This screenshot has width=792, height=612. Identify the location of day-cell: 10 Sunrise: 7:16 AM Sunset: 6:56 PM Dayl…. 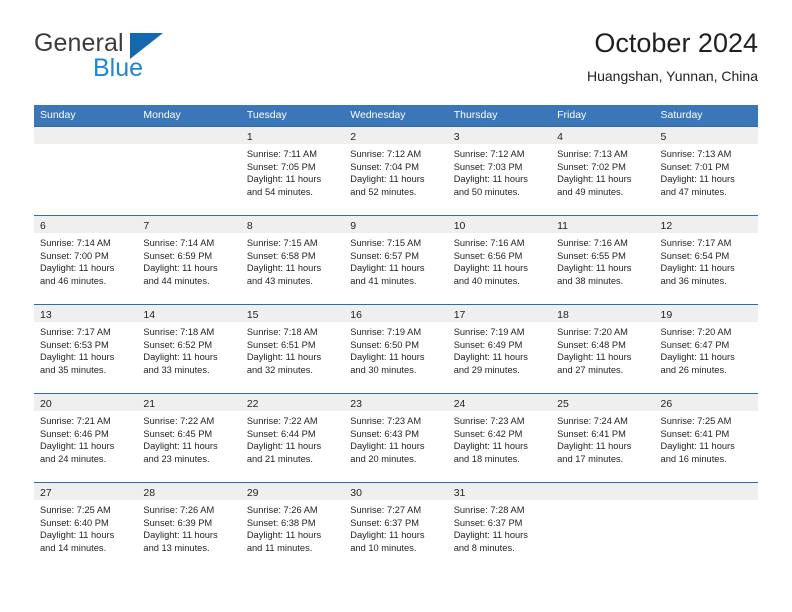
(499, 260).